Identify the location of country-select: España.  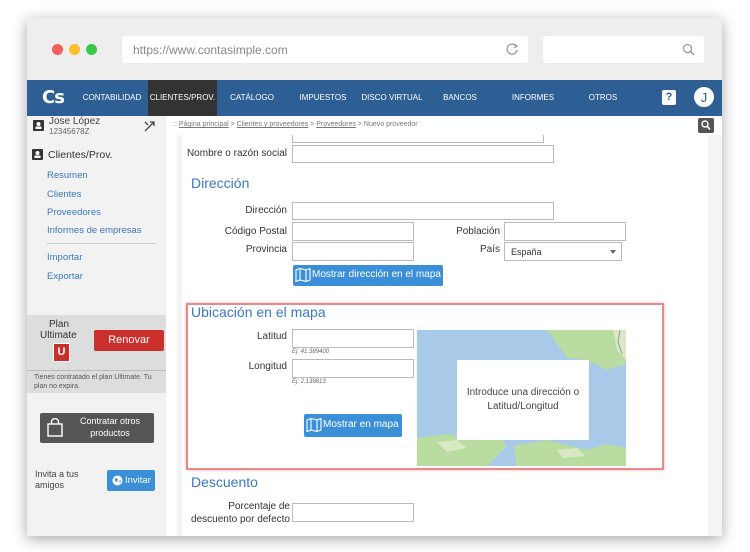
(563, 251).